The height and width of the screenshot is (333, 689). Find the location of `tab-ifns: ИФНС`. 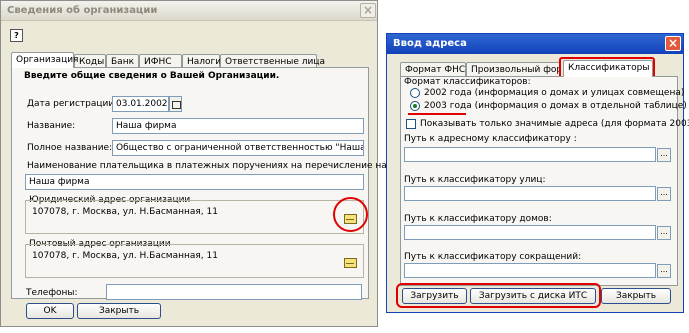

tab-ifns: ИФНС is located at coordinates (160, 61).